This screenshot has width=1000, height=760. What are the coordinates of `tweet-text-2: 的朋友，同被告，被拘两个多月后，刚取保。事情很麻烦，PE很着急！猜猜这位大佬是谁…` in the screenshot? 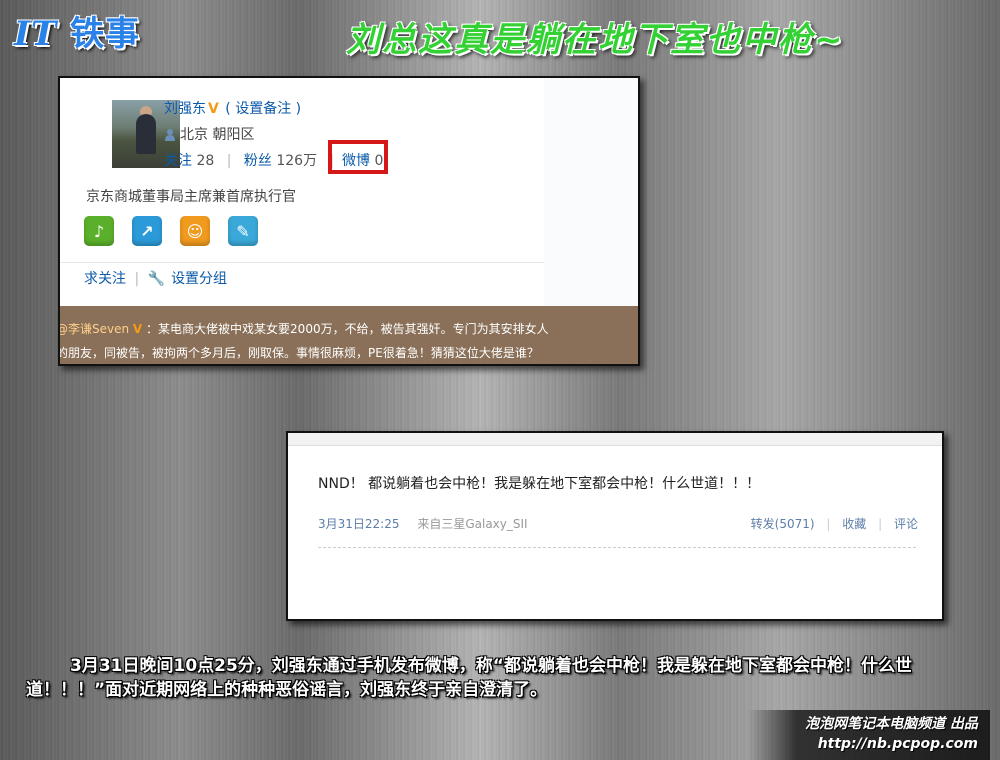 It's located at (298, 353).